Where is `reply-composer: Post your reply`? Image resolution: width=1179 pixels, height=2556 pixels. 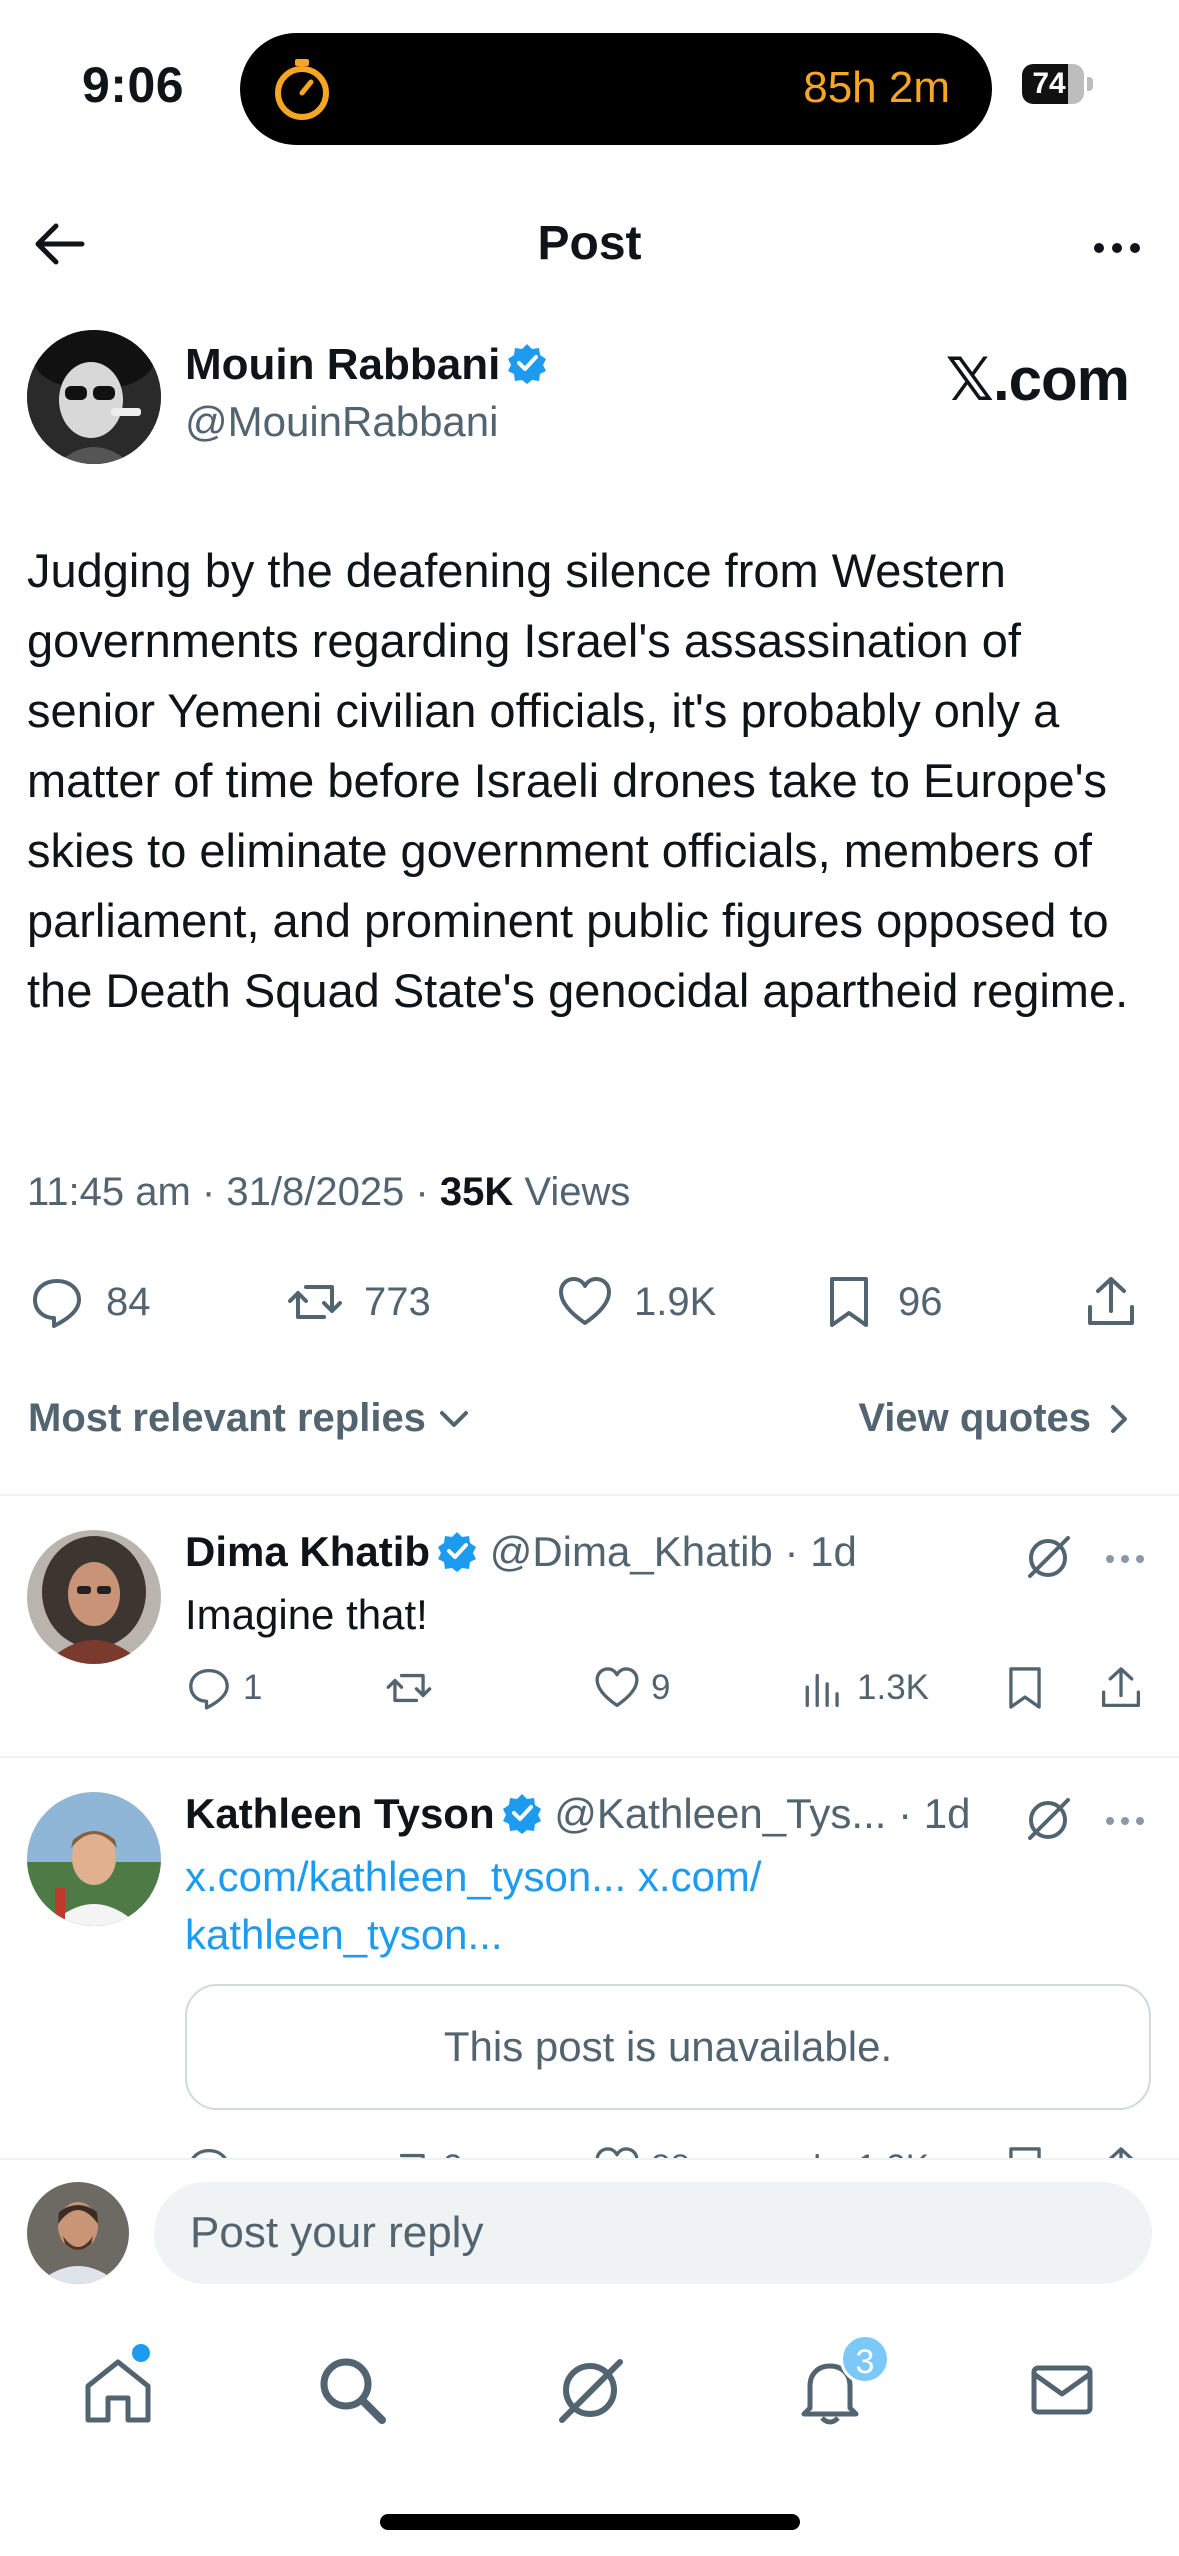
reply-composer: Post your reply is located at coordinates (589, 2233).